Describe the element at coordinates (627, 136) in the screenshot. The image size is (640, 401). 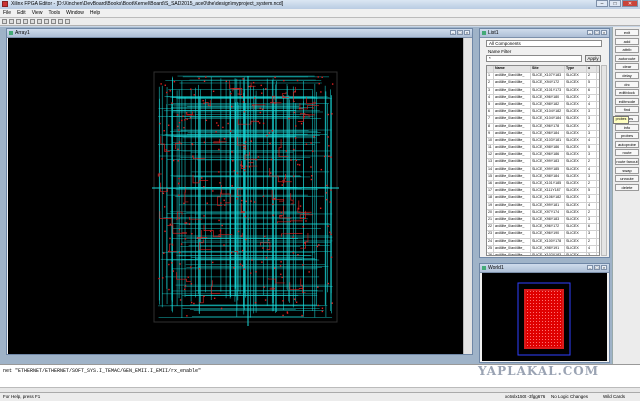
I see `command-button-probes: probes` at that location.